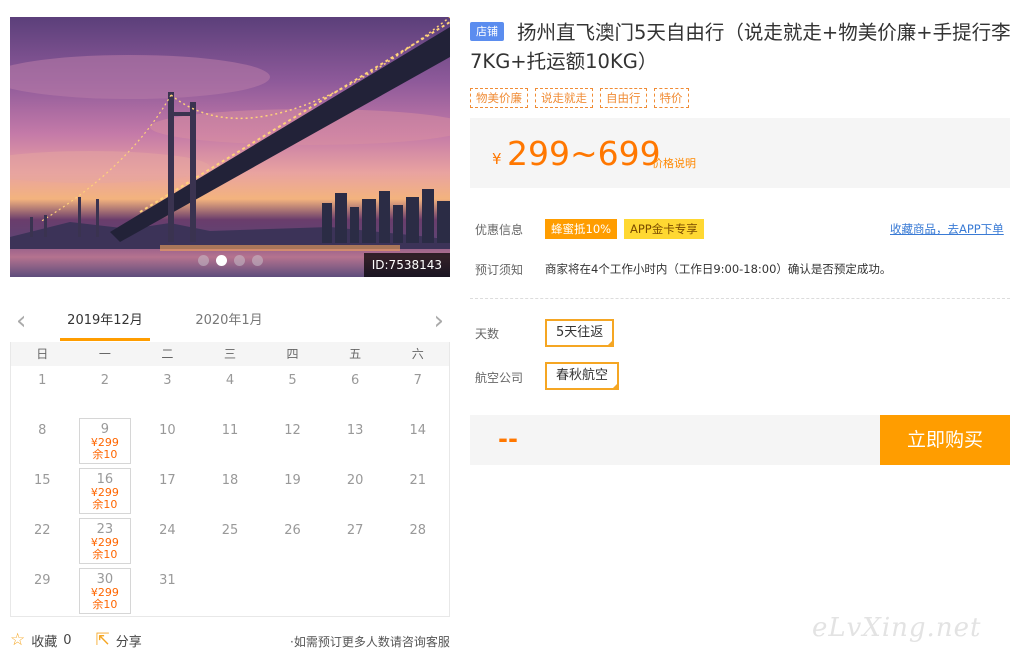  Describe the element at coordinates (945, 440) in the screenshot. I see `buy-now-button: 立即购买` at that location.